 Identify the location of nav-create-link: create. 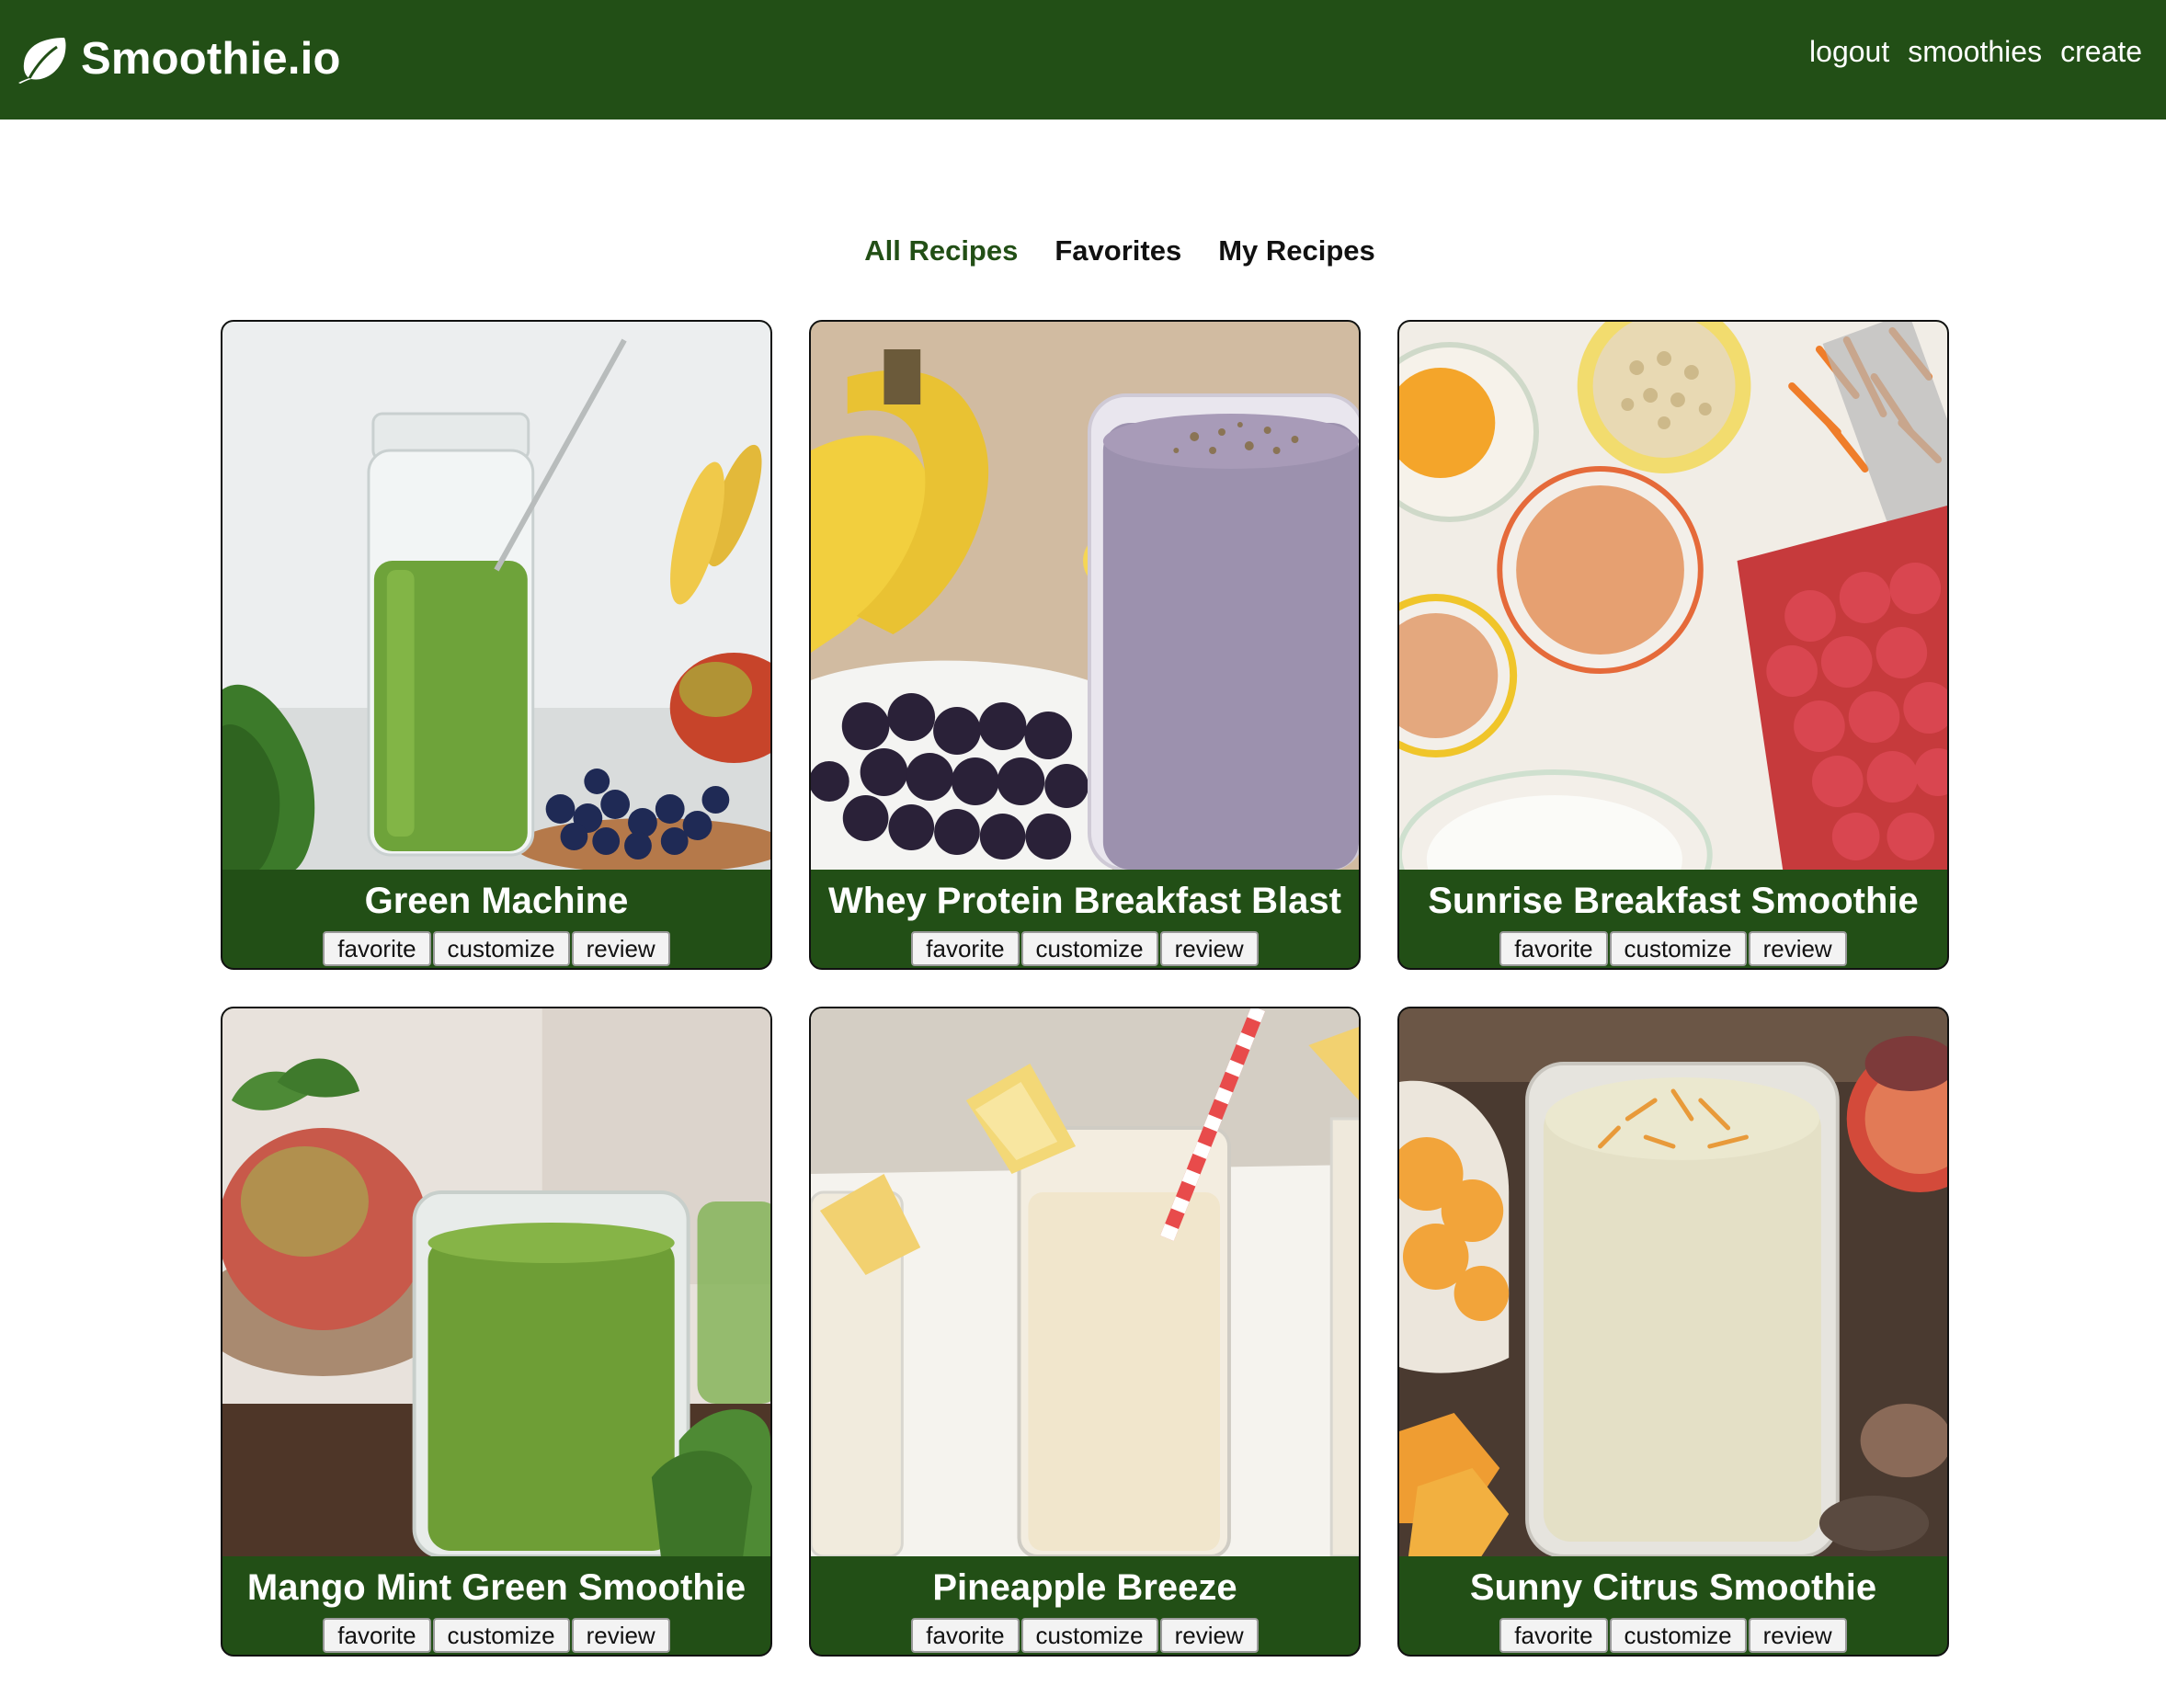
(2101, 52).